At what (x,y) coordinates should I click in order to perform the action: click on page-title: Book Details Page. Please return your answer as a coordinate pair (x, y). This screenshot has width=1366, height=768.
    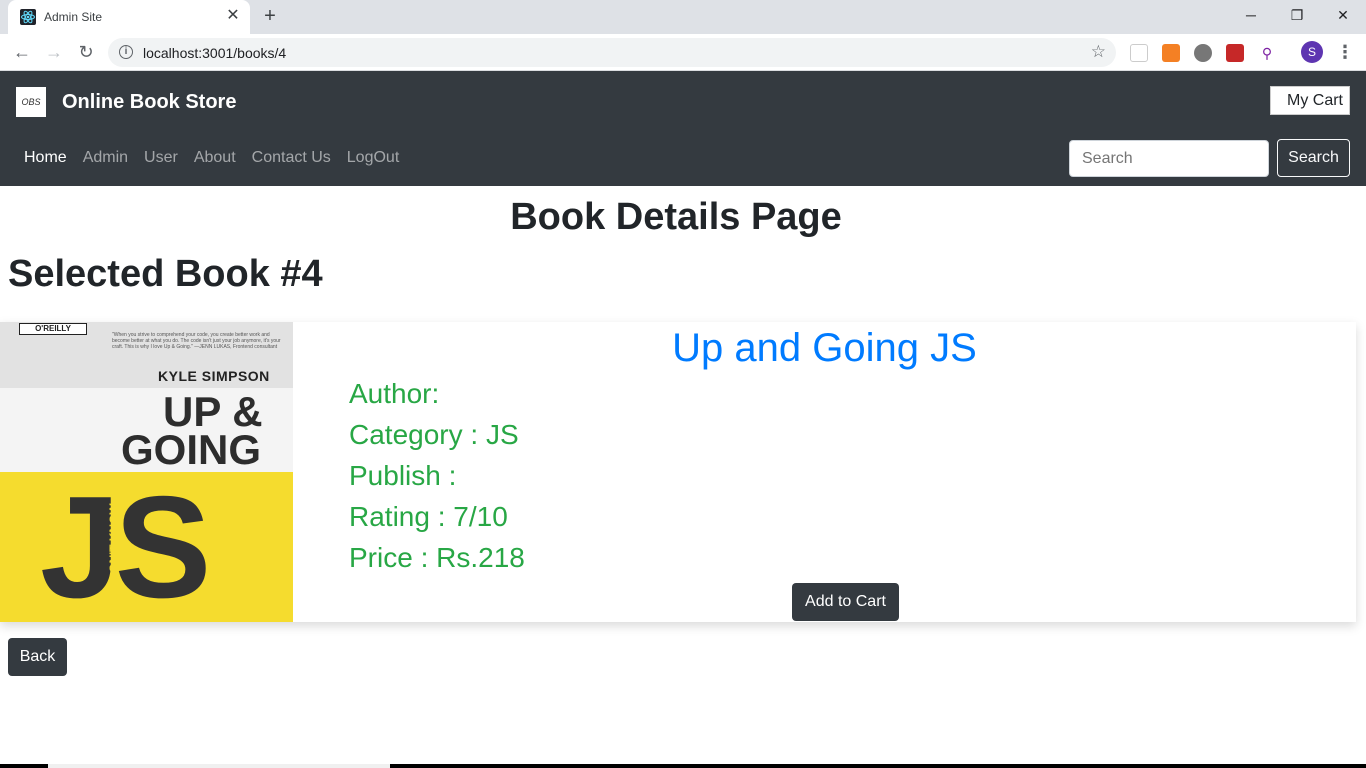
    Looking at the image, I should click on (676, 217).